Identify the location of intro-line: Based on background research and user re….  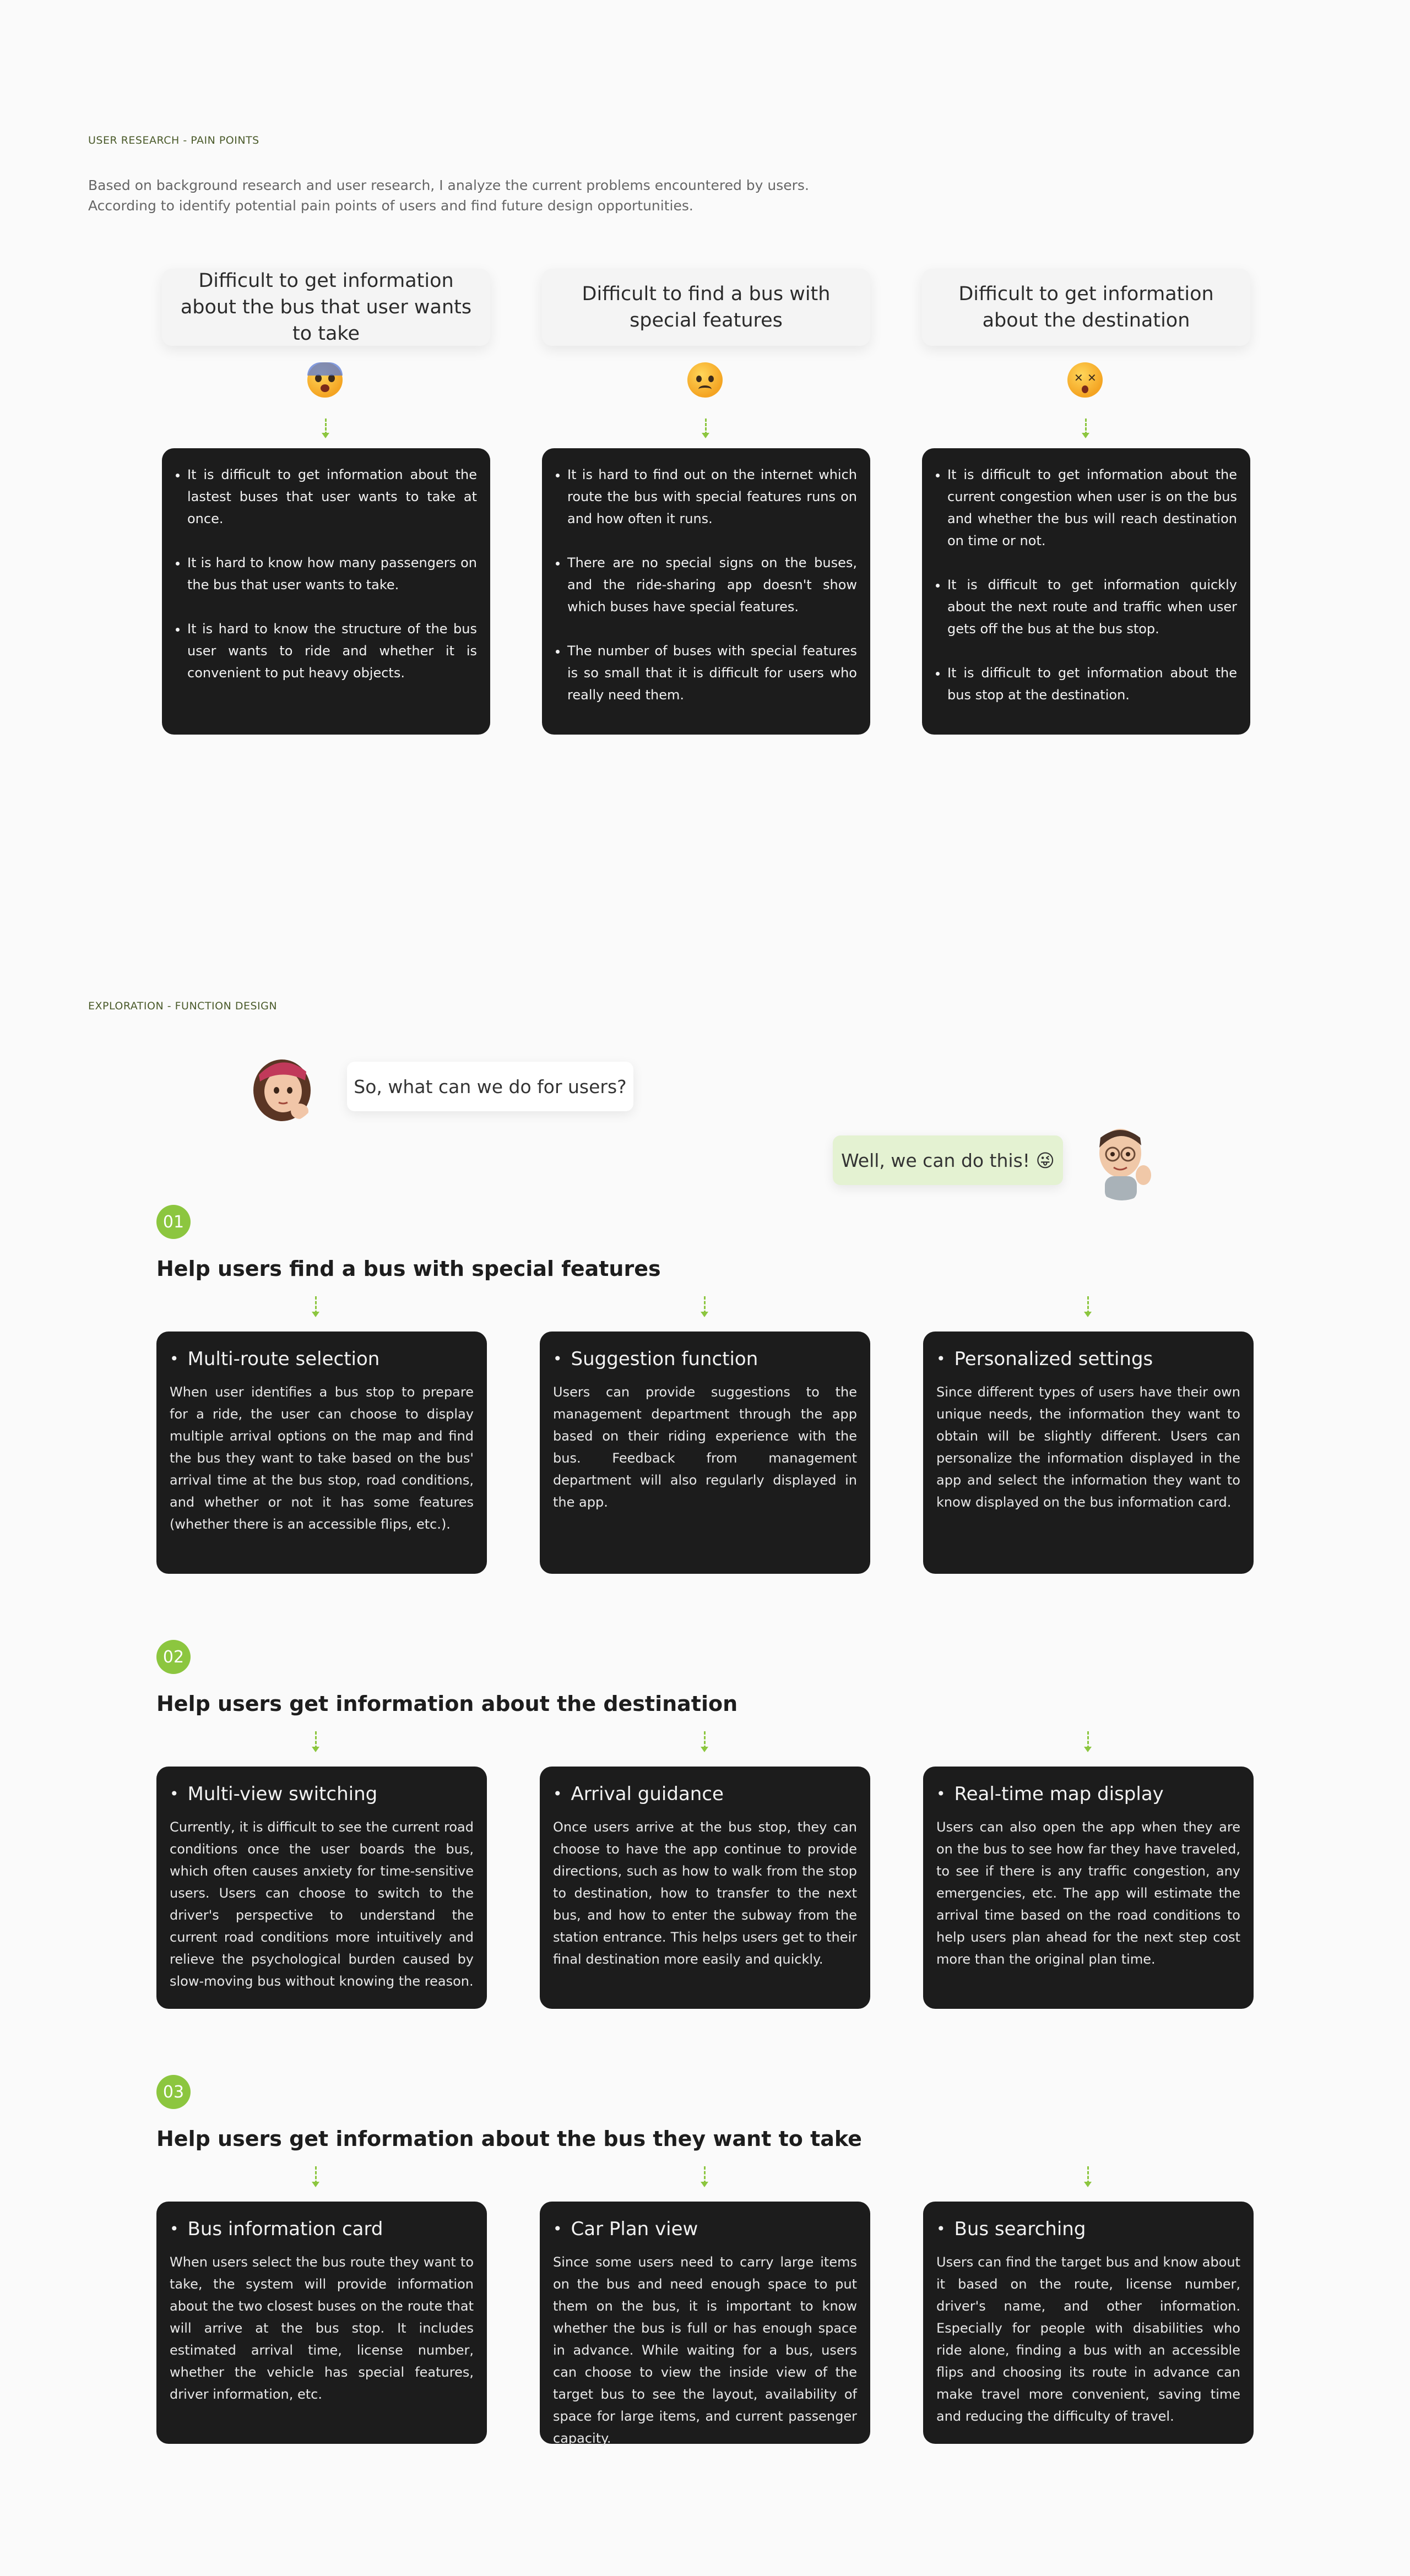
(448, 185).